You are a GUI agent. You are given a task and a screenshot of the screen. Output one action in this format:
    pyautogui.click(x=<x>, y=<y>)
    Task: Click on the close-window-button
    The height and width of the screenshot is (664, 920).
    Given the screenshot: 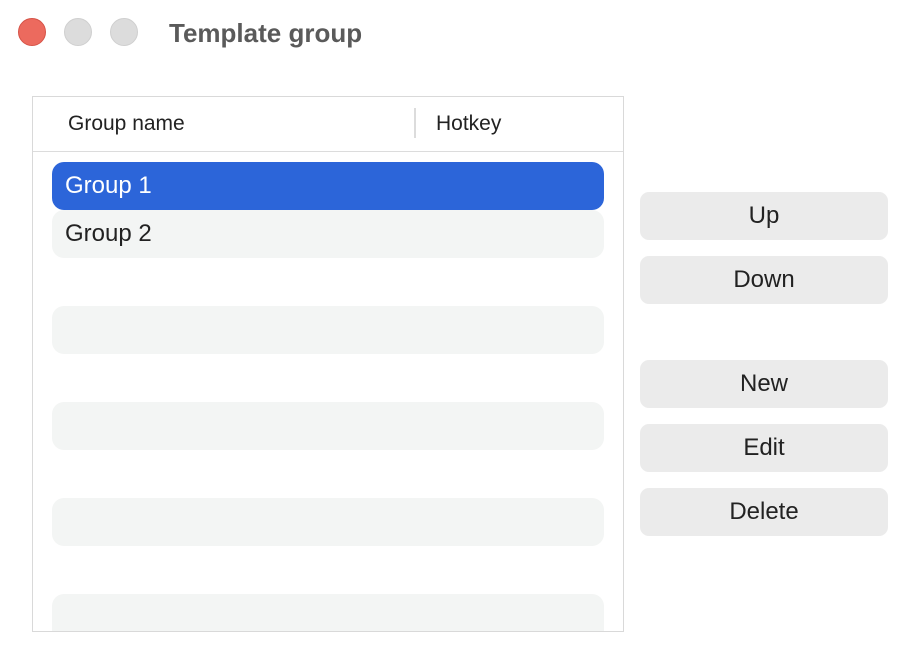 What is the action you would take?
    pyautogui.click(x=32, y=32)
    